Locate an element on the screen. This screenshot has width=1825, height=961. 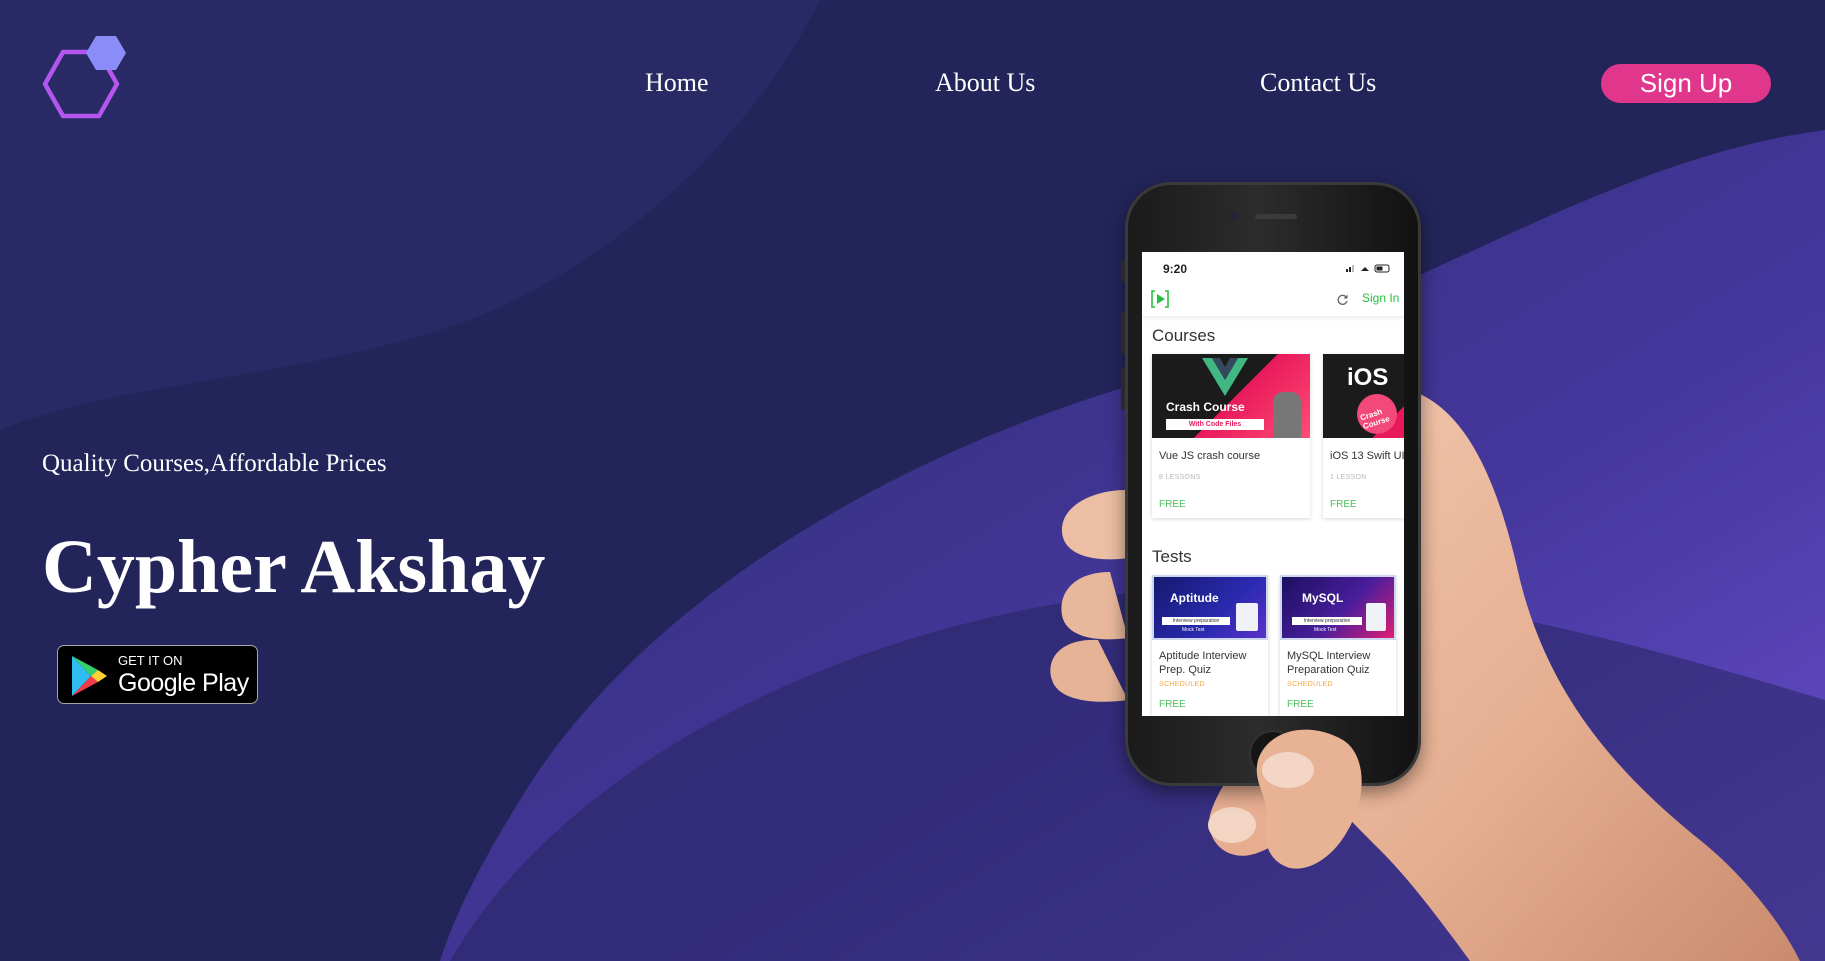
sign-up-button: Sign Up is located at coordinates (1686, 83).